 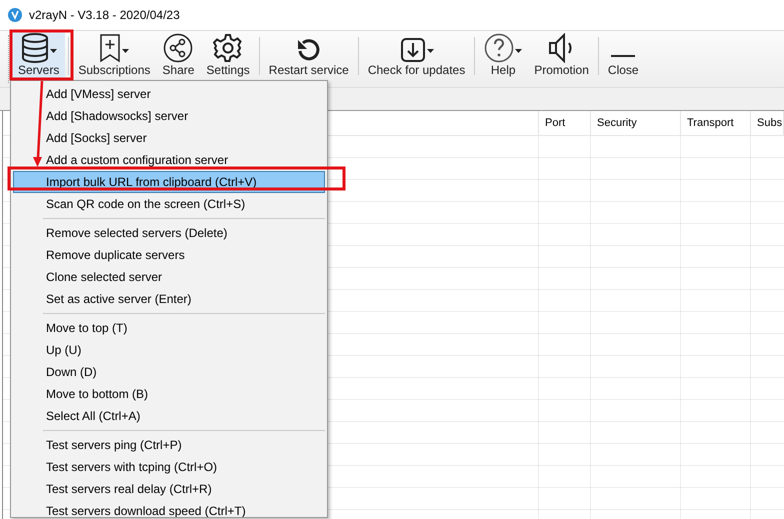 What do you see at coordinates (617, 123) in the screenshot?
I see `column-header: Security` at bounding box center [617, 123].